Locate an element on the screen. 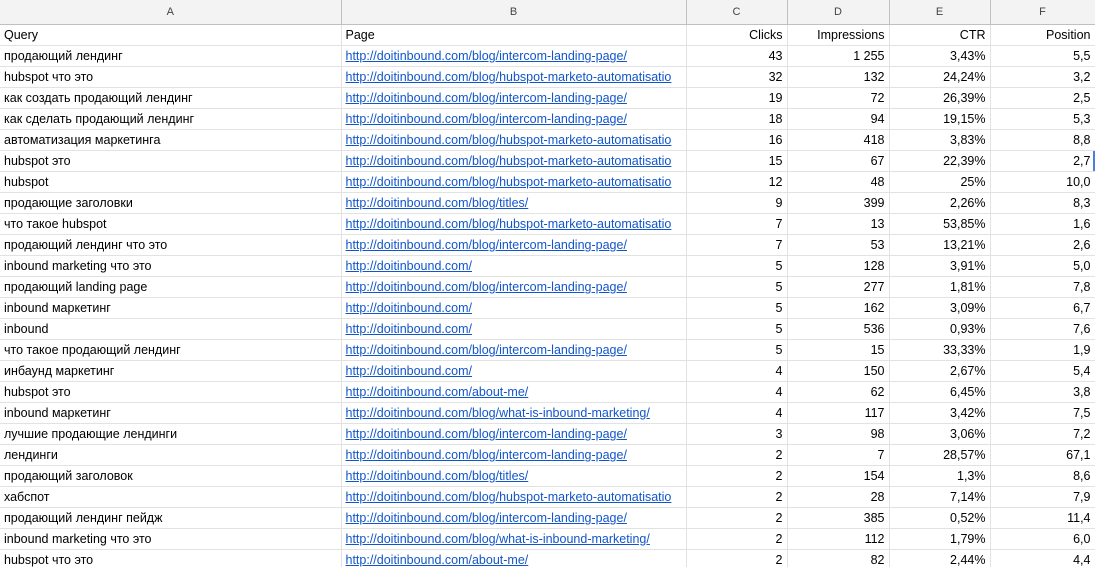  cell-query: продающий заголовок is located at coordinates (171, 476).